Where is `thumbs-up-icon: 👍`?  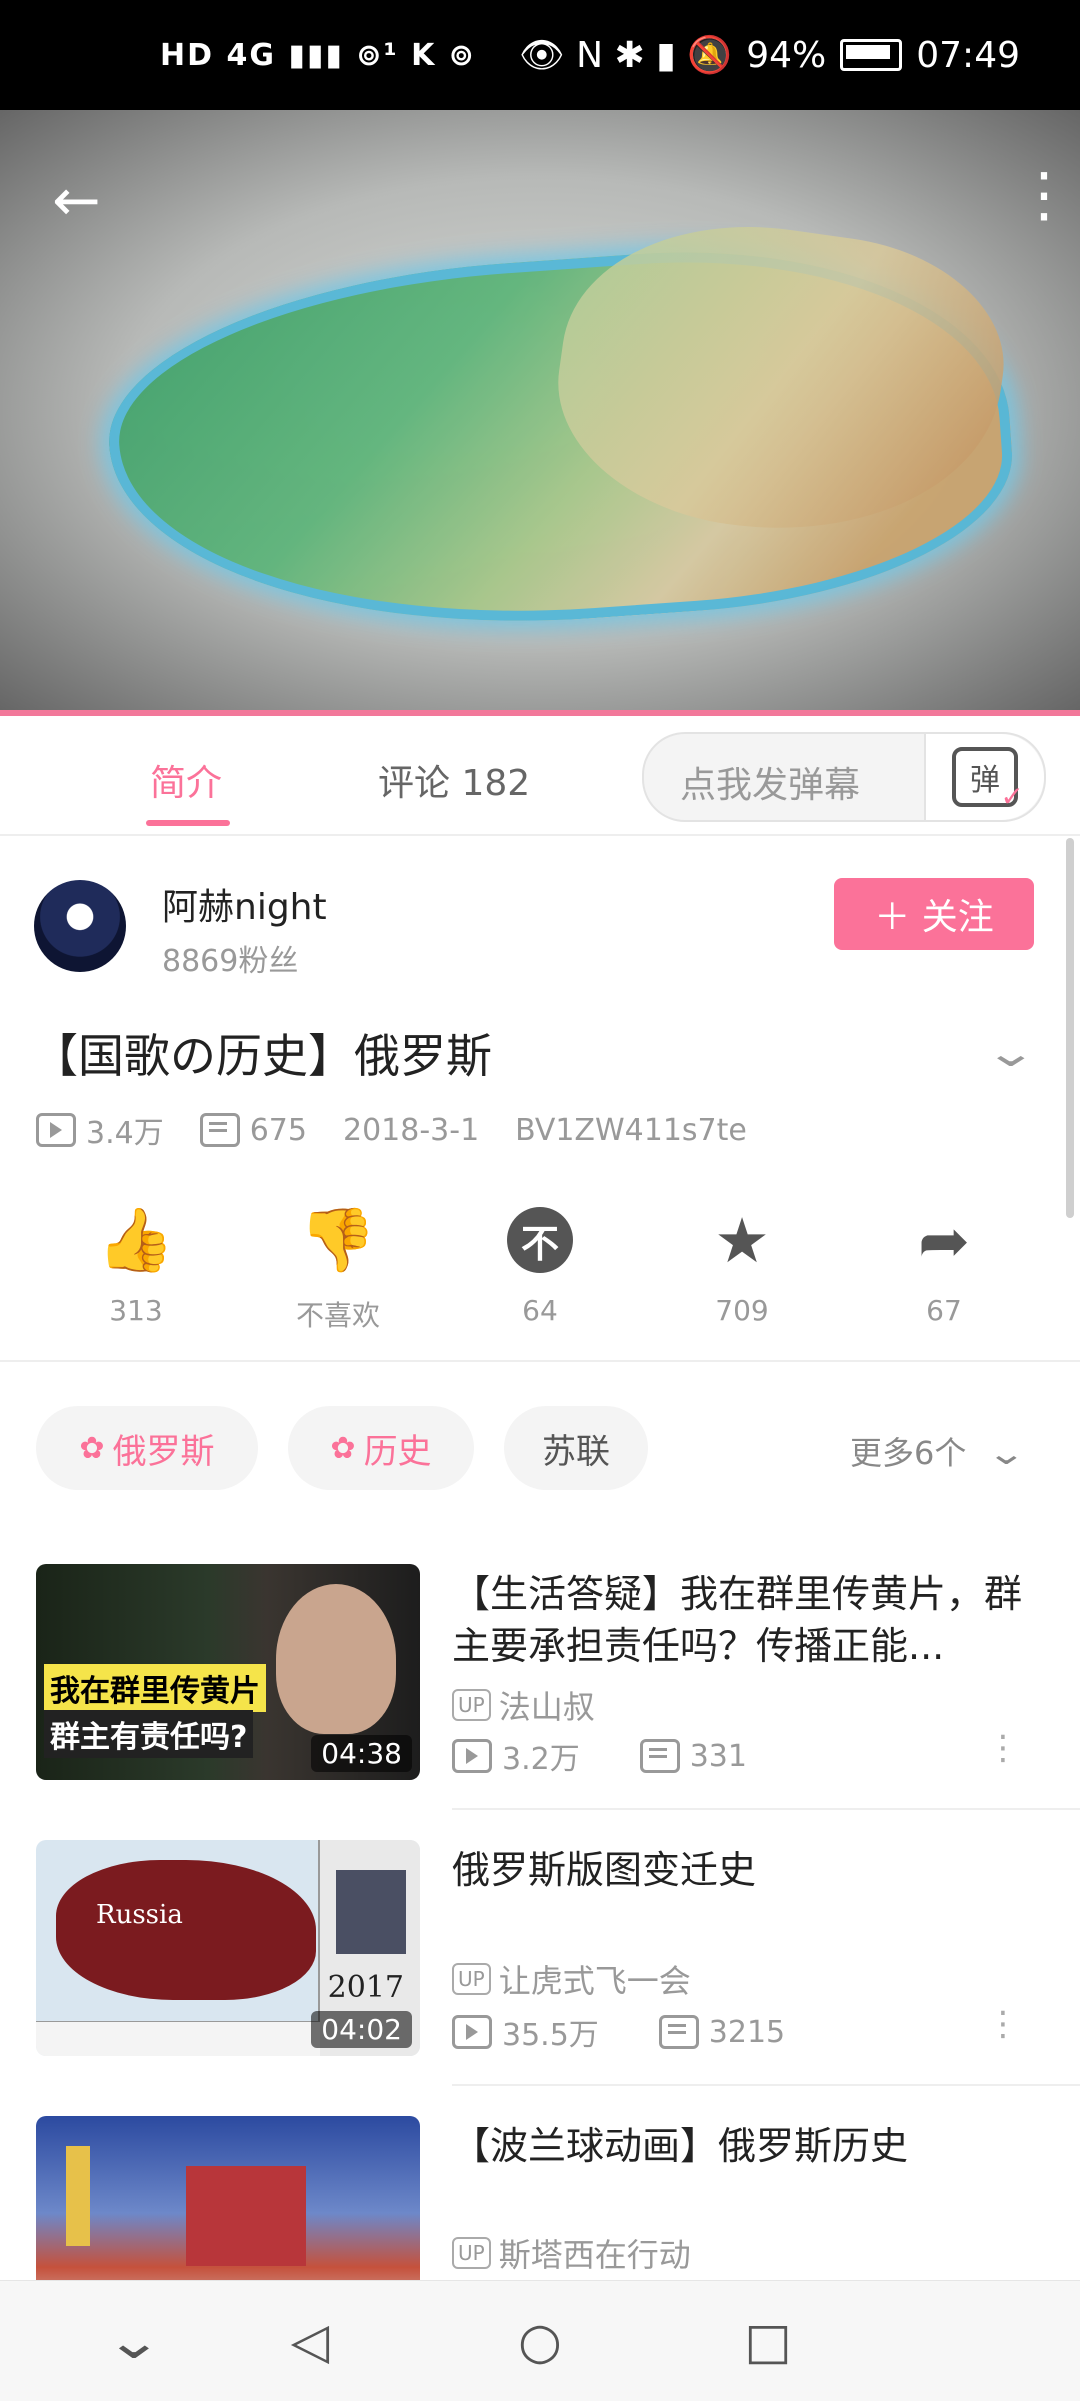
thumbs-up-icon: 👍 is located at coordinates (136, 1239).